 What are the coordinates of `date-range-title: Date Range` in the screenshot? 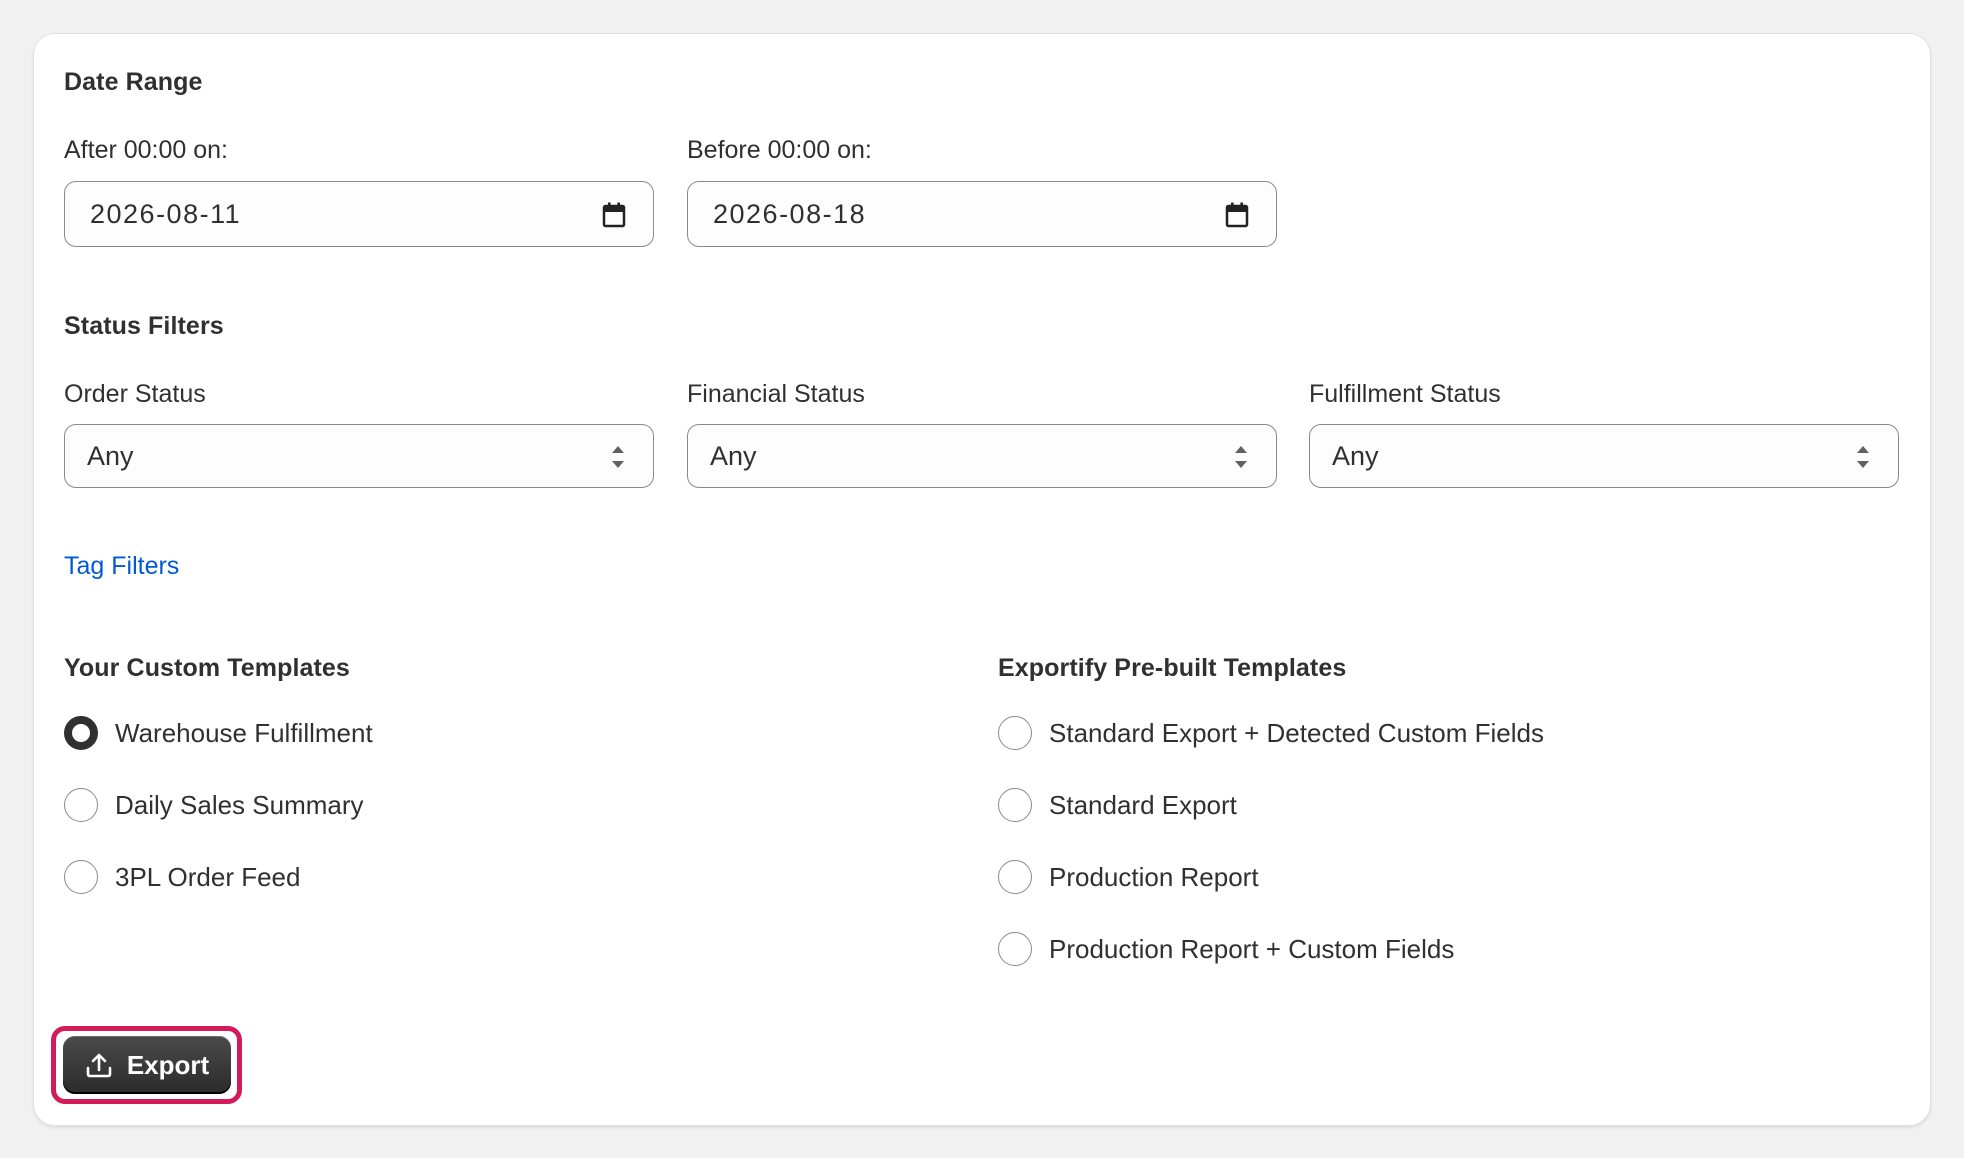 It's located at (133, 82).